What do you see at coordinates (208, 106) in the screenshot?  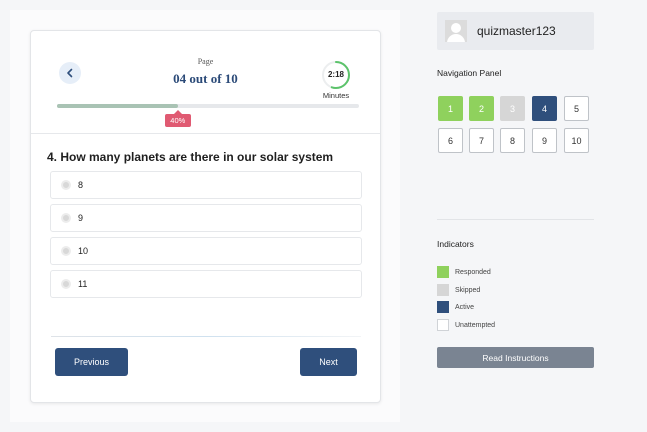 I see `progress-bar` at bounding box center [208, 106].